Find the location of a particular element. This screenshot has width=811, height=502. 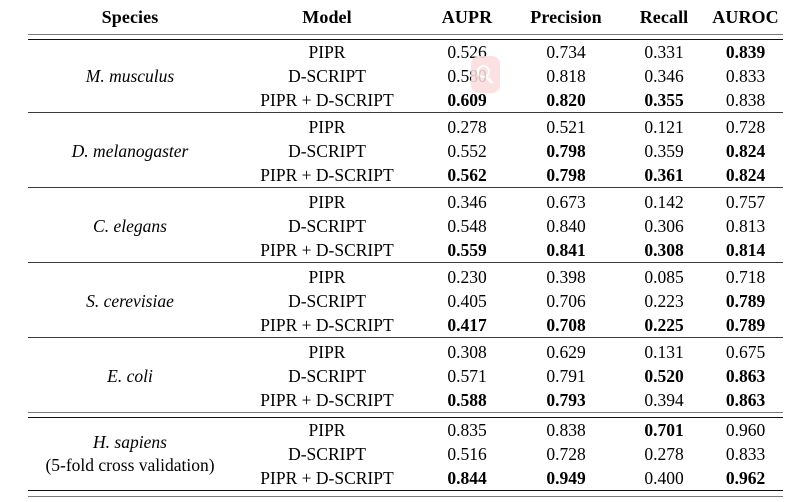

precision-cell: 0.791 is located at coordinates (566, 376).